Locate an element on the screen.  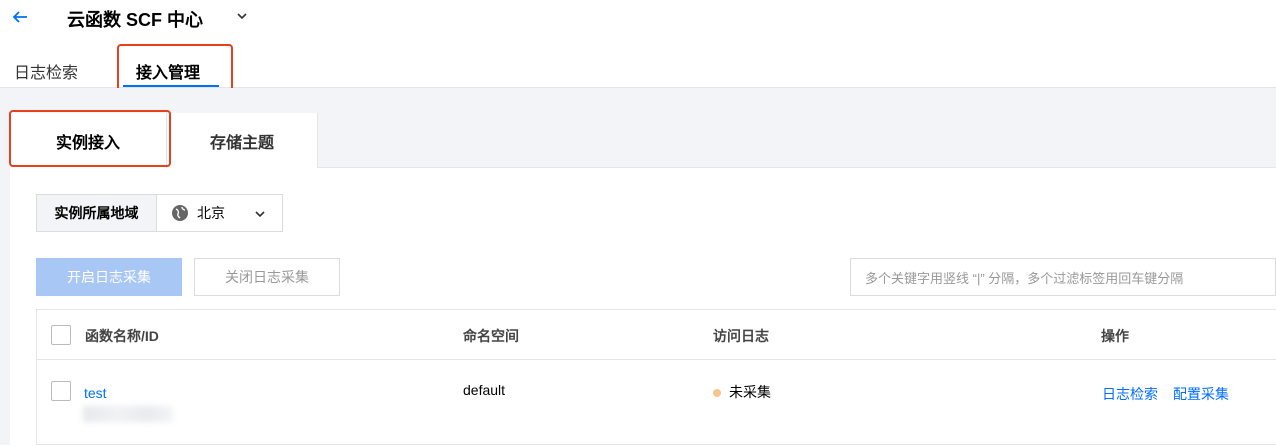
enable-log-collection-button: 开启日志采集 is located at coordinates (109, 277).